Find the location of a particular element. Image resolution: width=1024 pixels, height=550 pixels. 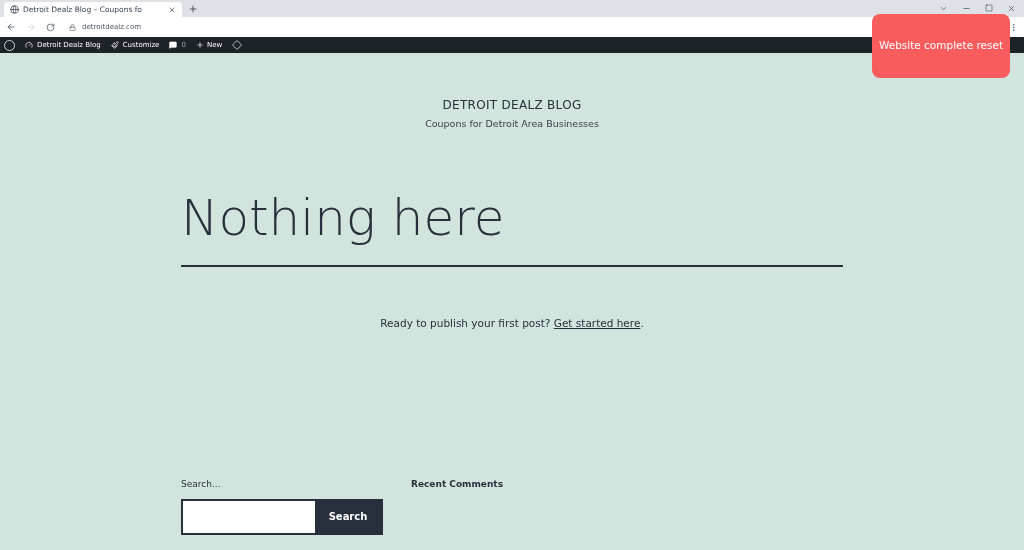

new-tab-icon is located at coordinates (193, 9).